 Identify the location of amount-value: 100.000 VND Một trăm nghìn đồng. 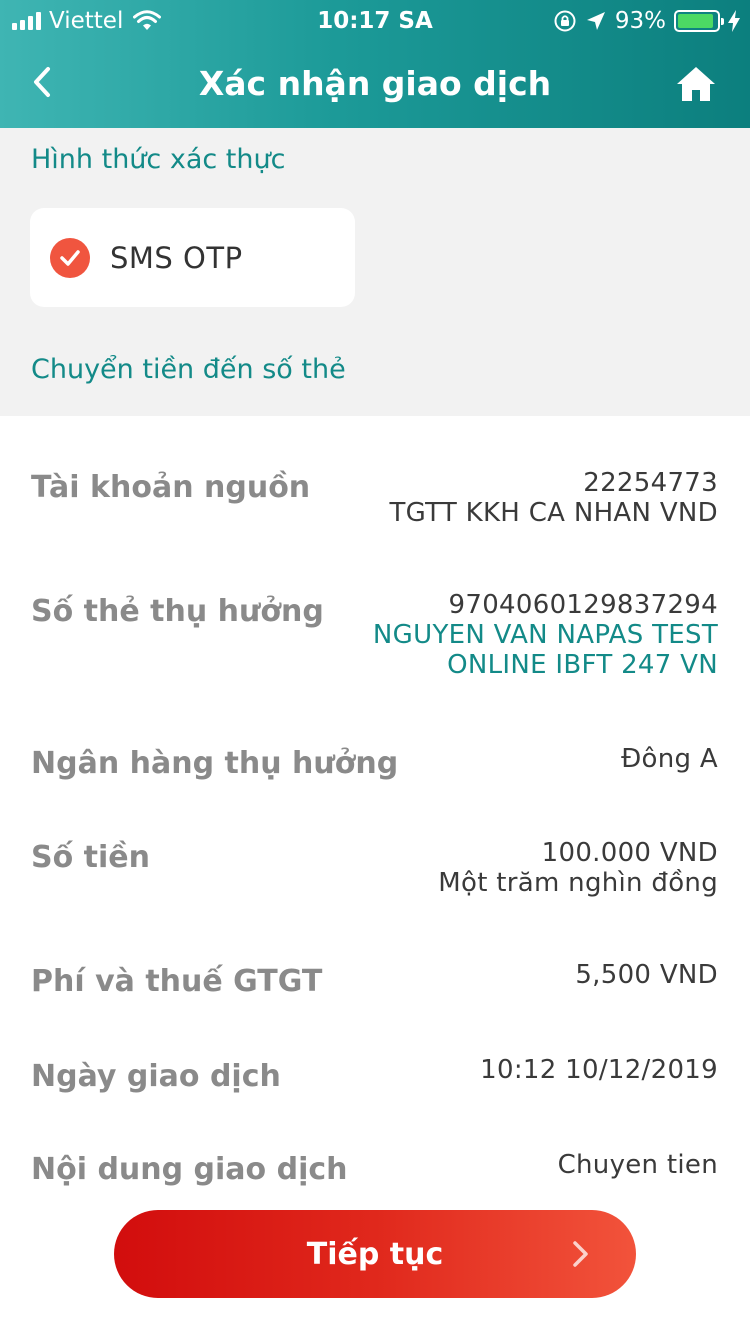
(578, 868).